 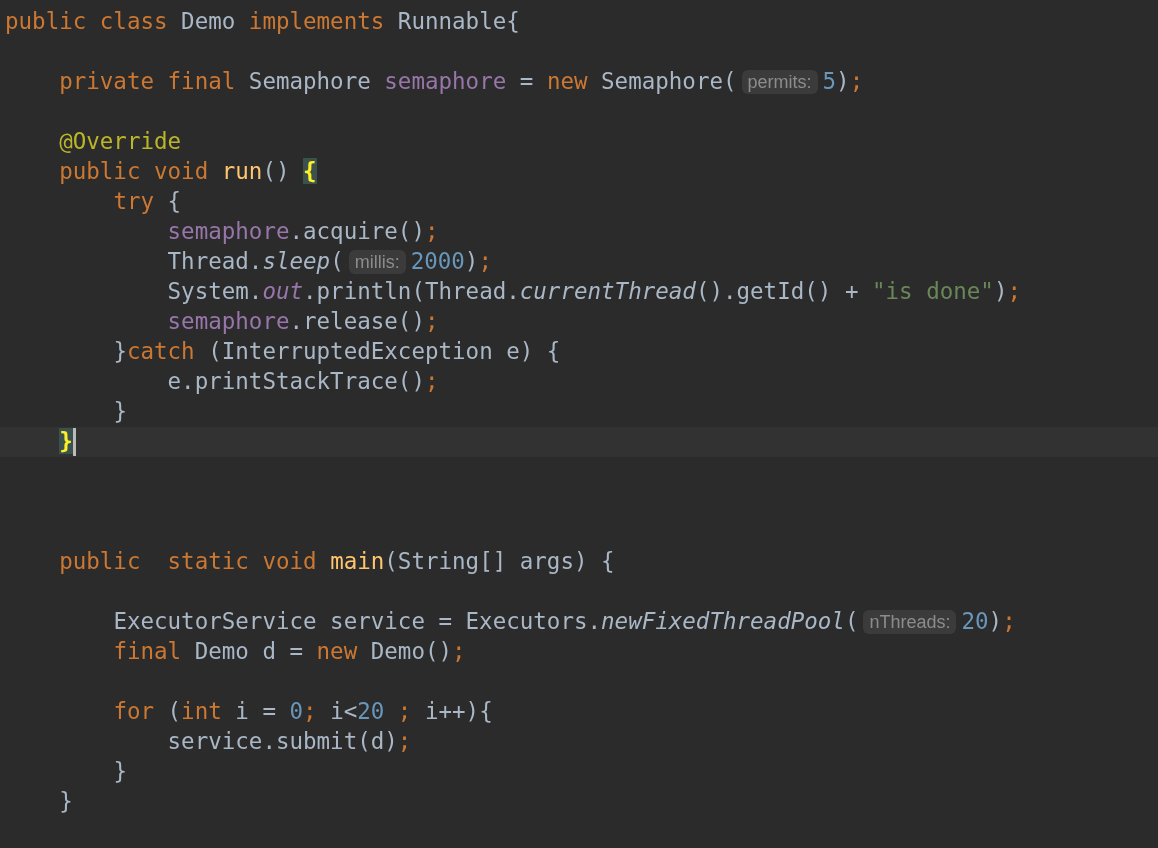 What do you see at coordinates (486, 622) in the screenshot?
I see `code-text: ExecutorService service = Executors.newFixedThreadPool(` at bounding box center [486, 622].